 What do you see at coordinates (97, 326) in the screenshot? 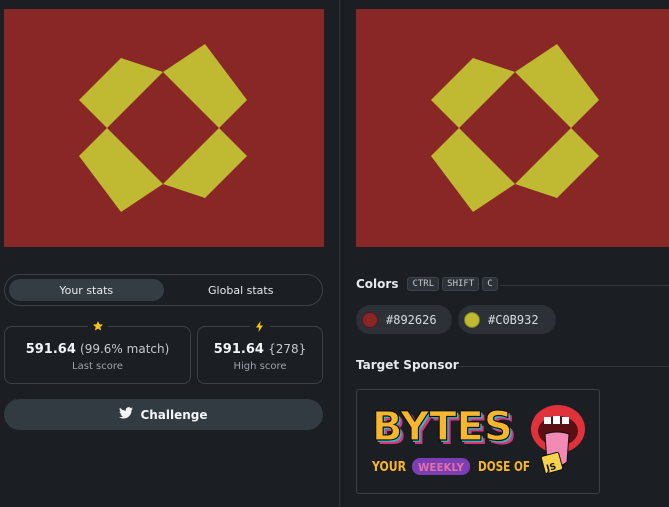
I see `star-icon` at bounding box center [97, 326].